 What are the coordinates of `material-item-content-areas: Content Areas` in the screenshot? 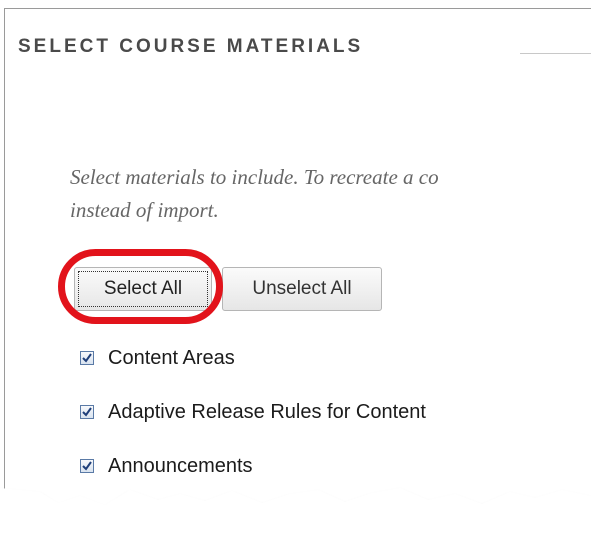 It's located at (157, 358).